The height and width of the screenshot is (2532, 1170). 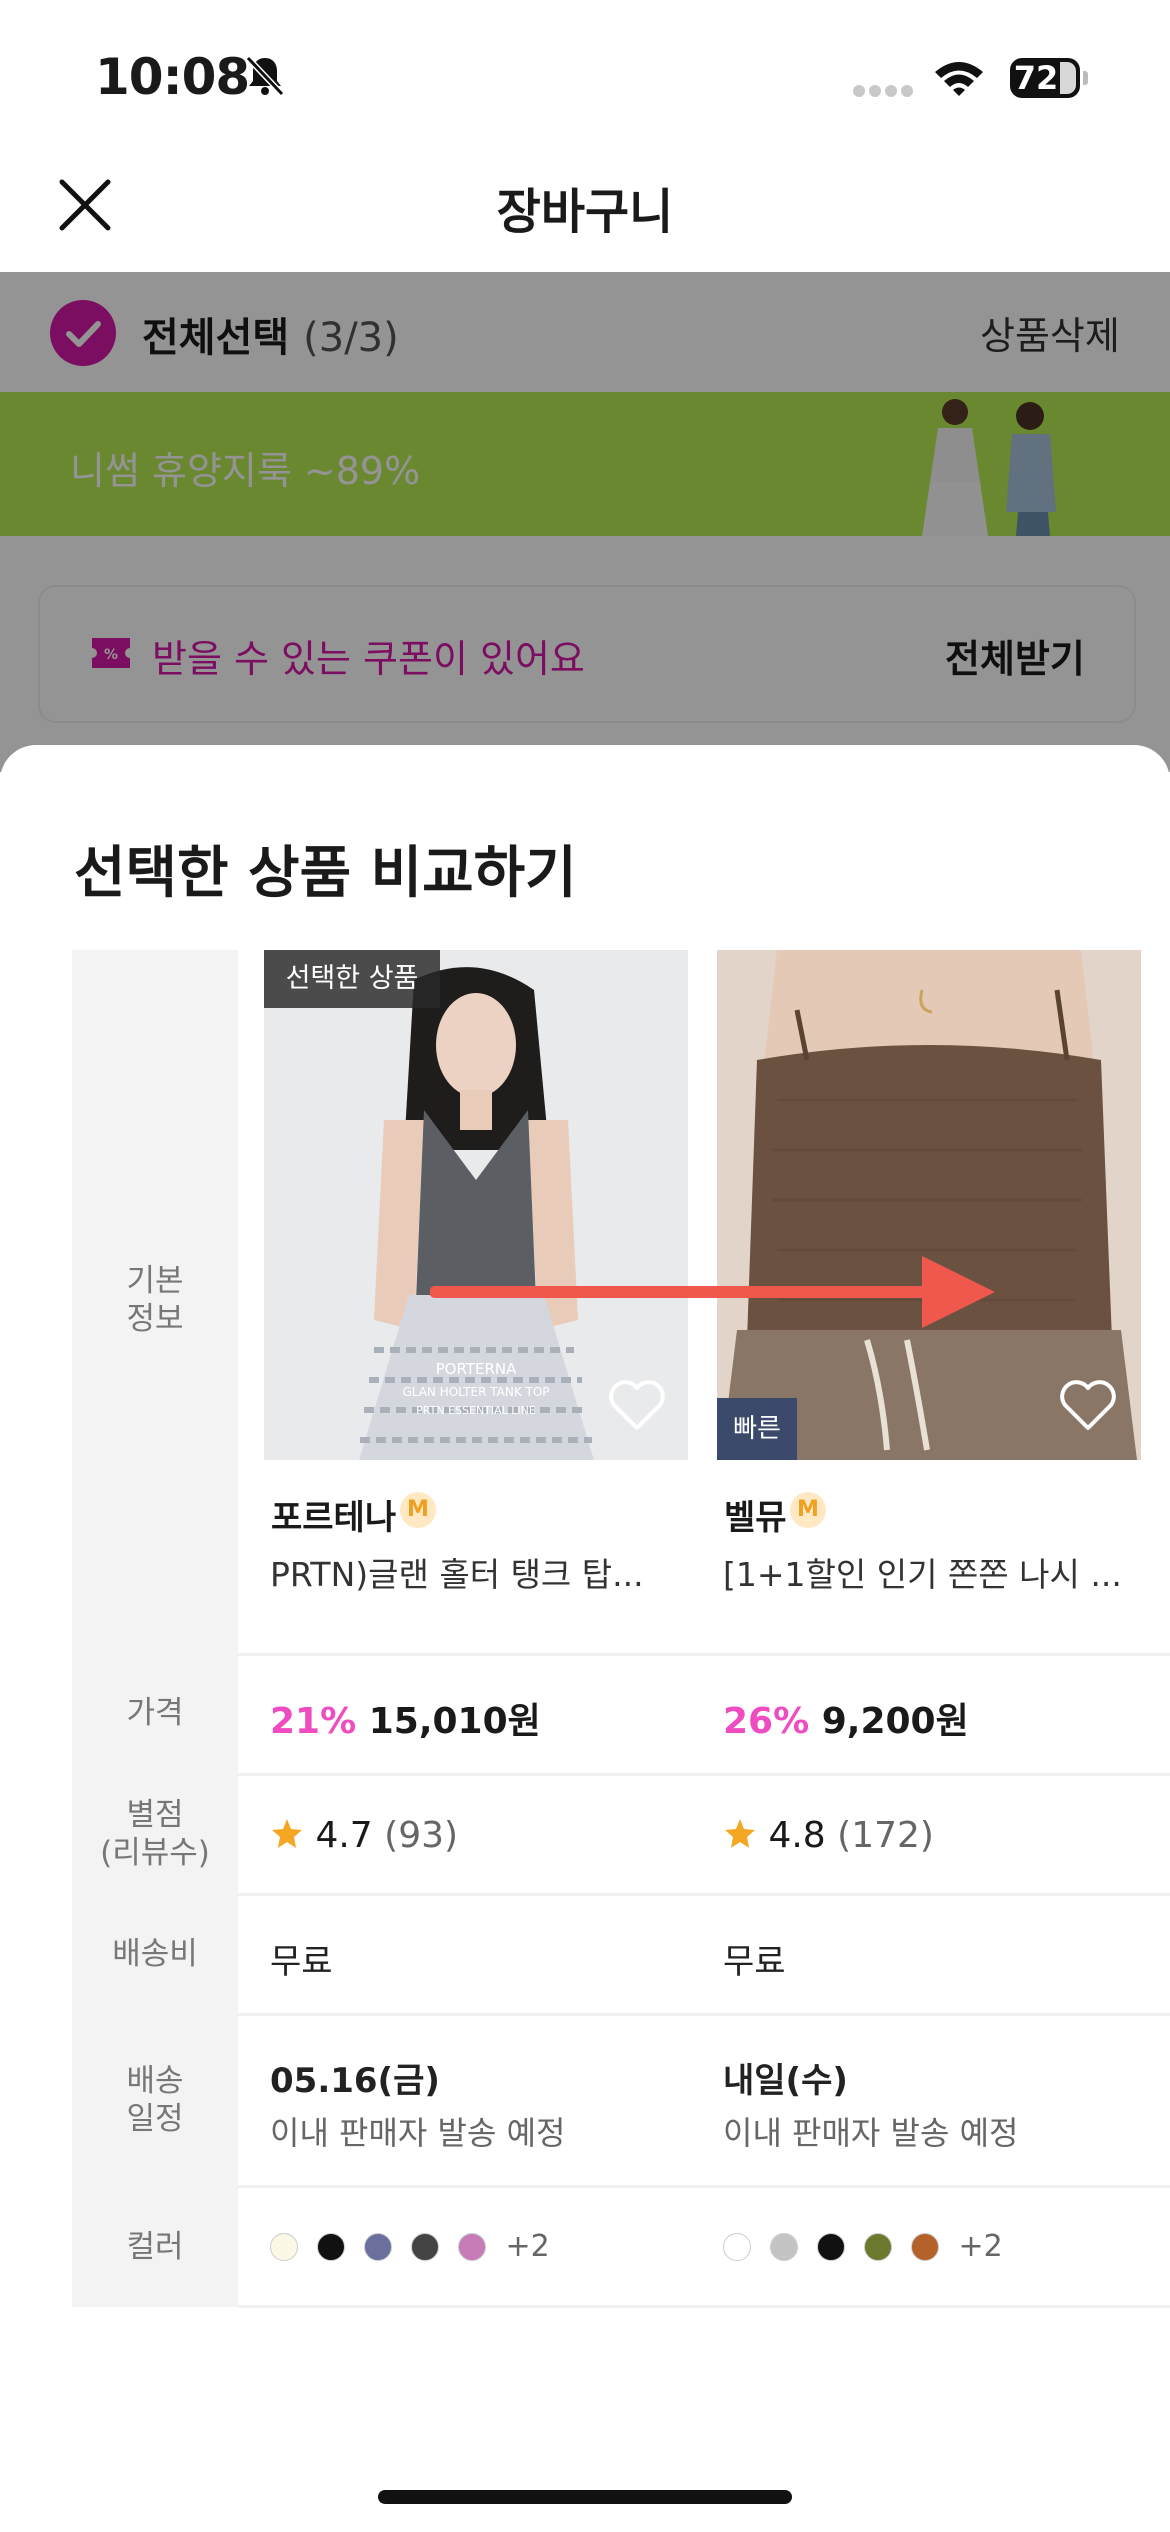 What do you see at coordinates (863, 2246) in the screenshot?
I see `product-2-color-swatches: +2` at bounding box center [863, 2246].